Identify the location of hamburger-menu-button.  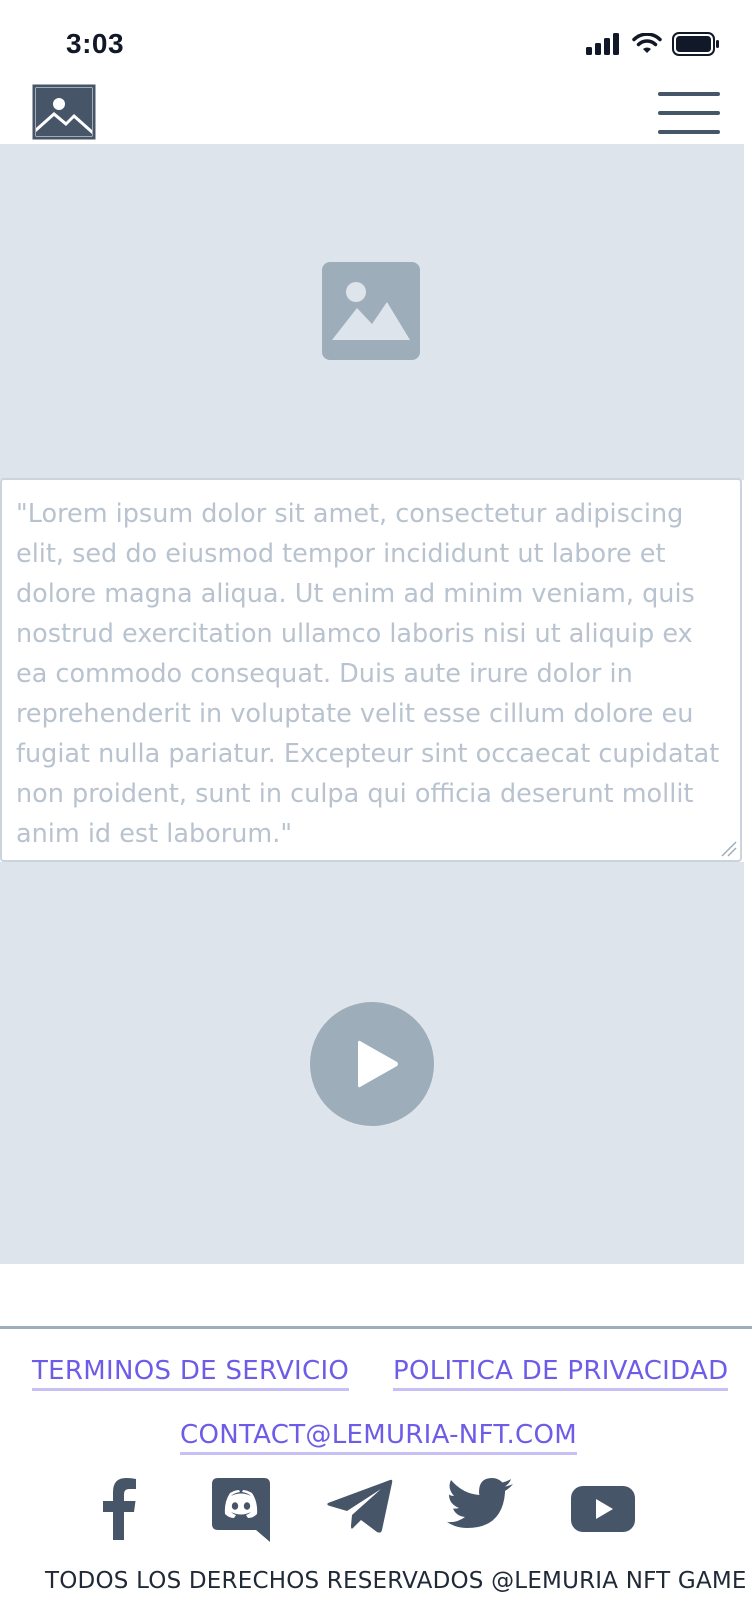
(689, 113).